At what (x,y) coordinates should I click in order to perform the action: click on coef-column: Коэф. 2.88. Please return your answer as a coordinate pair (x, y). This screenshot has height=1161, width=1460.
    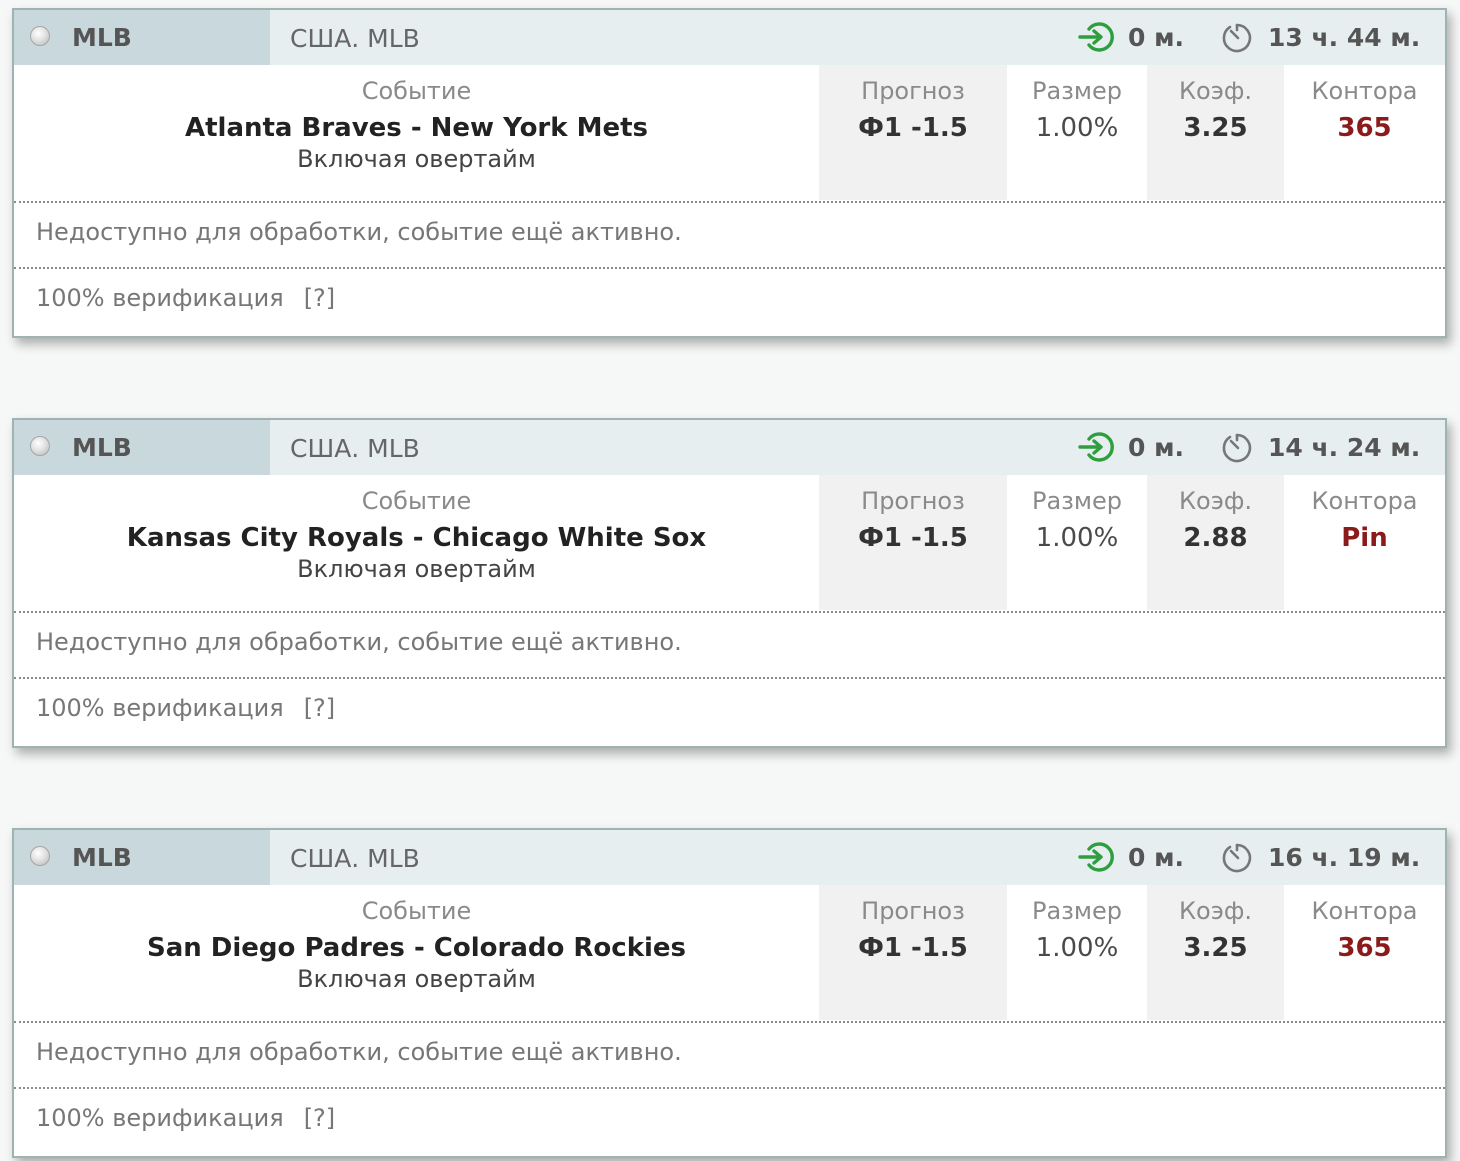
    Looking at the image, I should click on (1215, 542).